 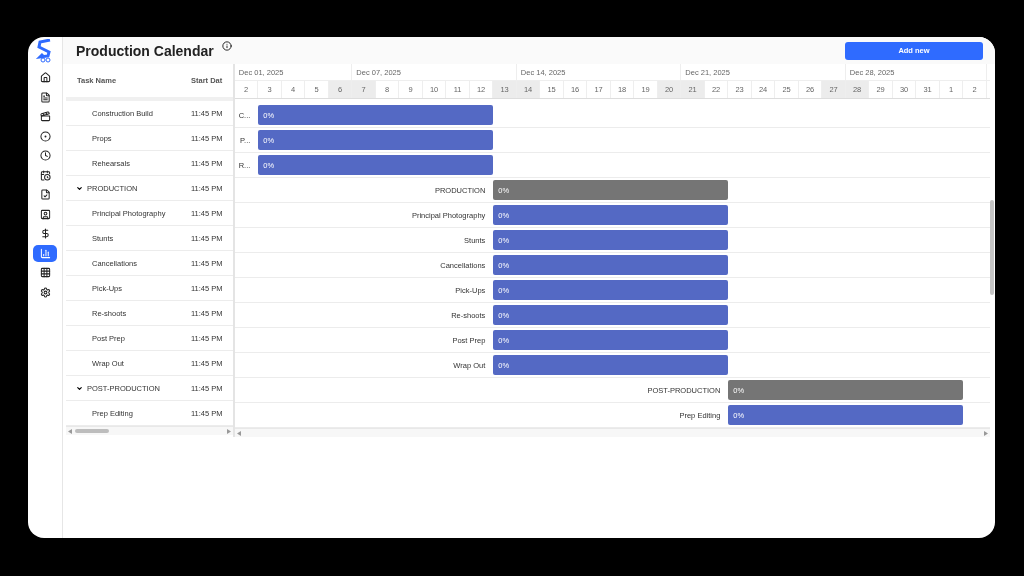 I want to click on settings-icon, so click(x=45, y=292).